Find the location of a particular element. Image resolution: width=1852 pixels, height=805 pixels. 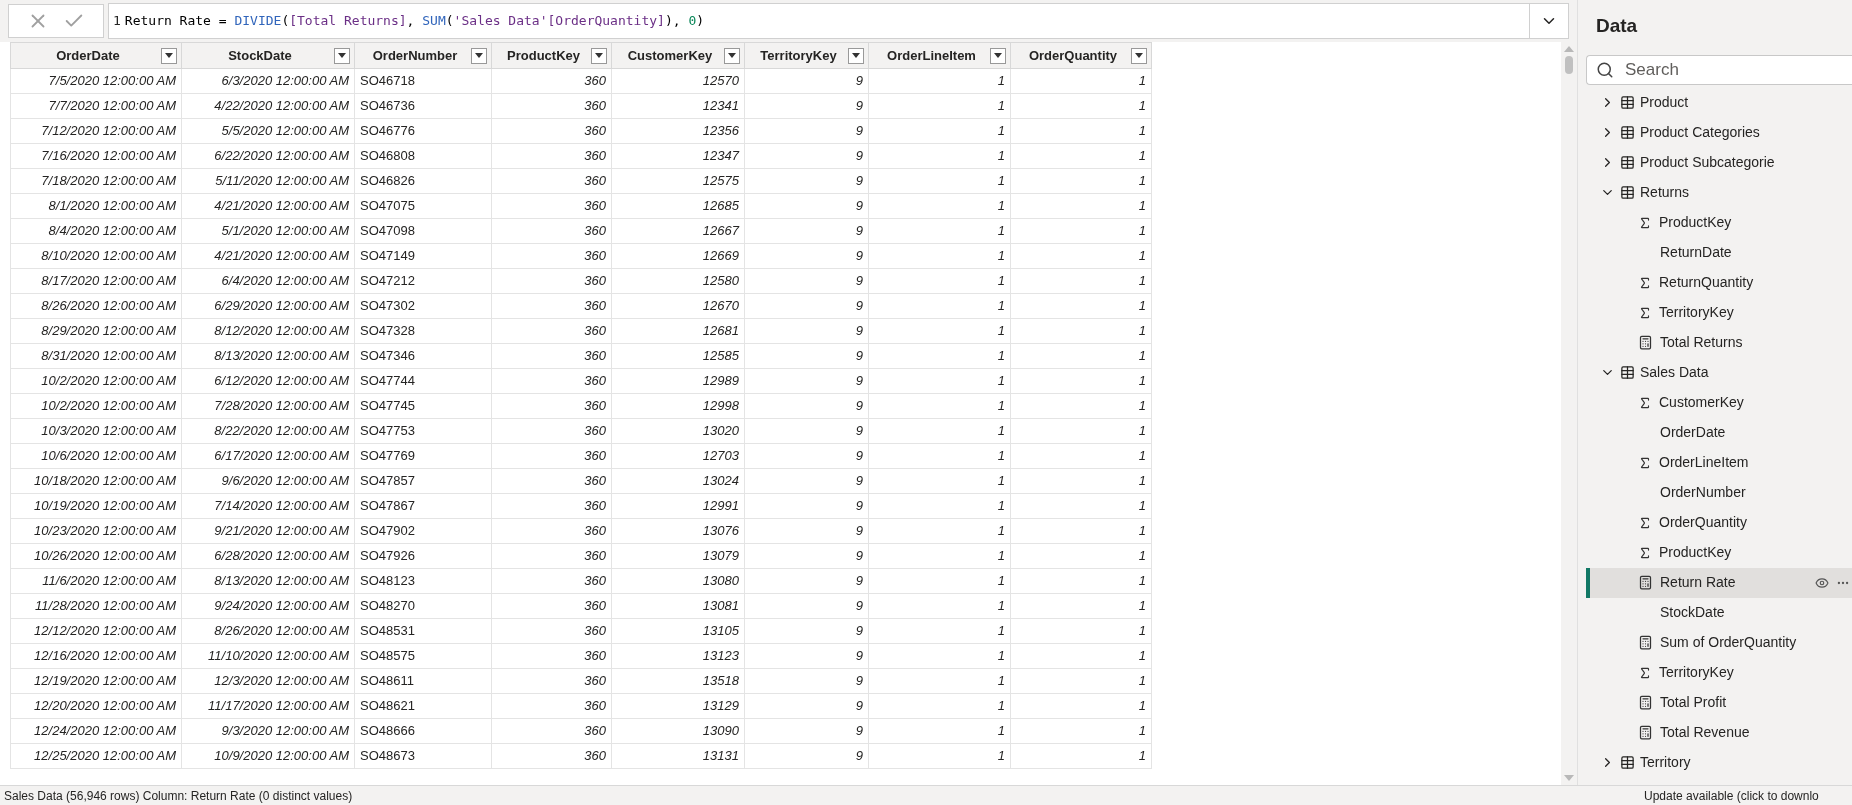

table-cell: 12/20/2020 12:00:00 AM is located at coordinates (96, 706).